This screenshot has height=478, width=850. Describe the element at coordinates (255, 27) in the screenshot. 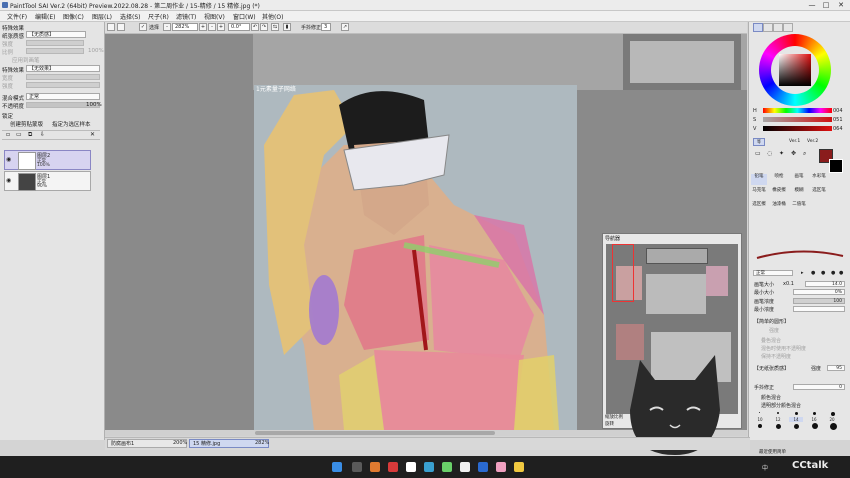

I see `rotate-left-button: ↶` at that location.